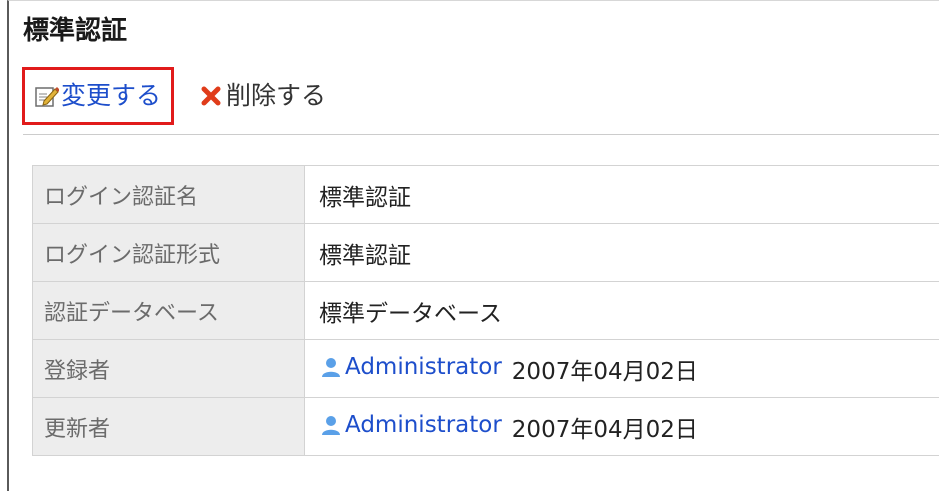  Describe the element at coordinates (168, 368) in the screenshot. I see `row-label-registered-by: 登録者` at that location.